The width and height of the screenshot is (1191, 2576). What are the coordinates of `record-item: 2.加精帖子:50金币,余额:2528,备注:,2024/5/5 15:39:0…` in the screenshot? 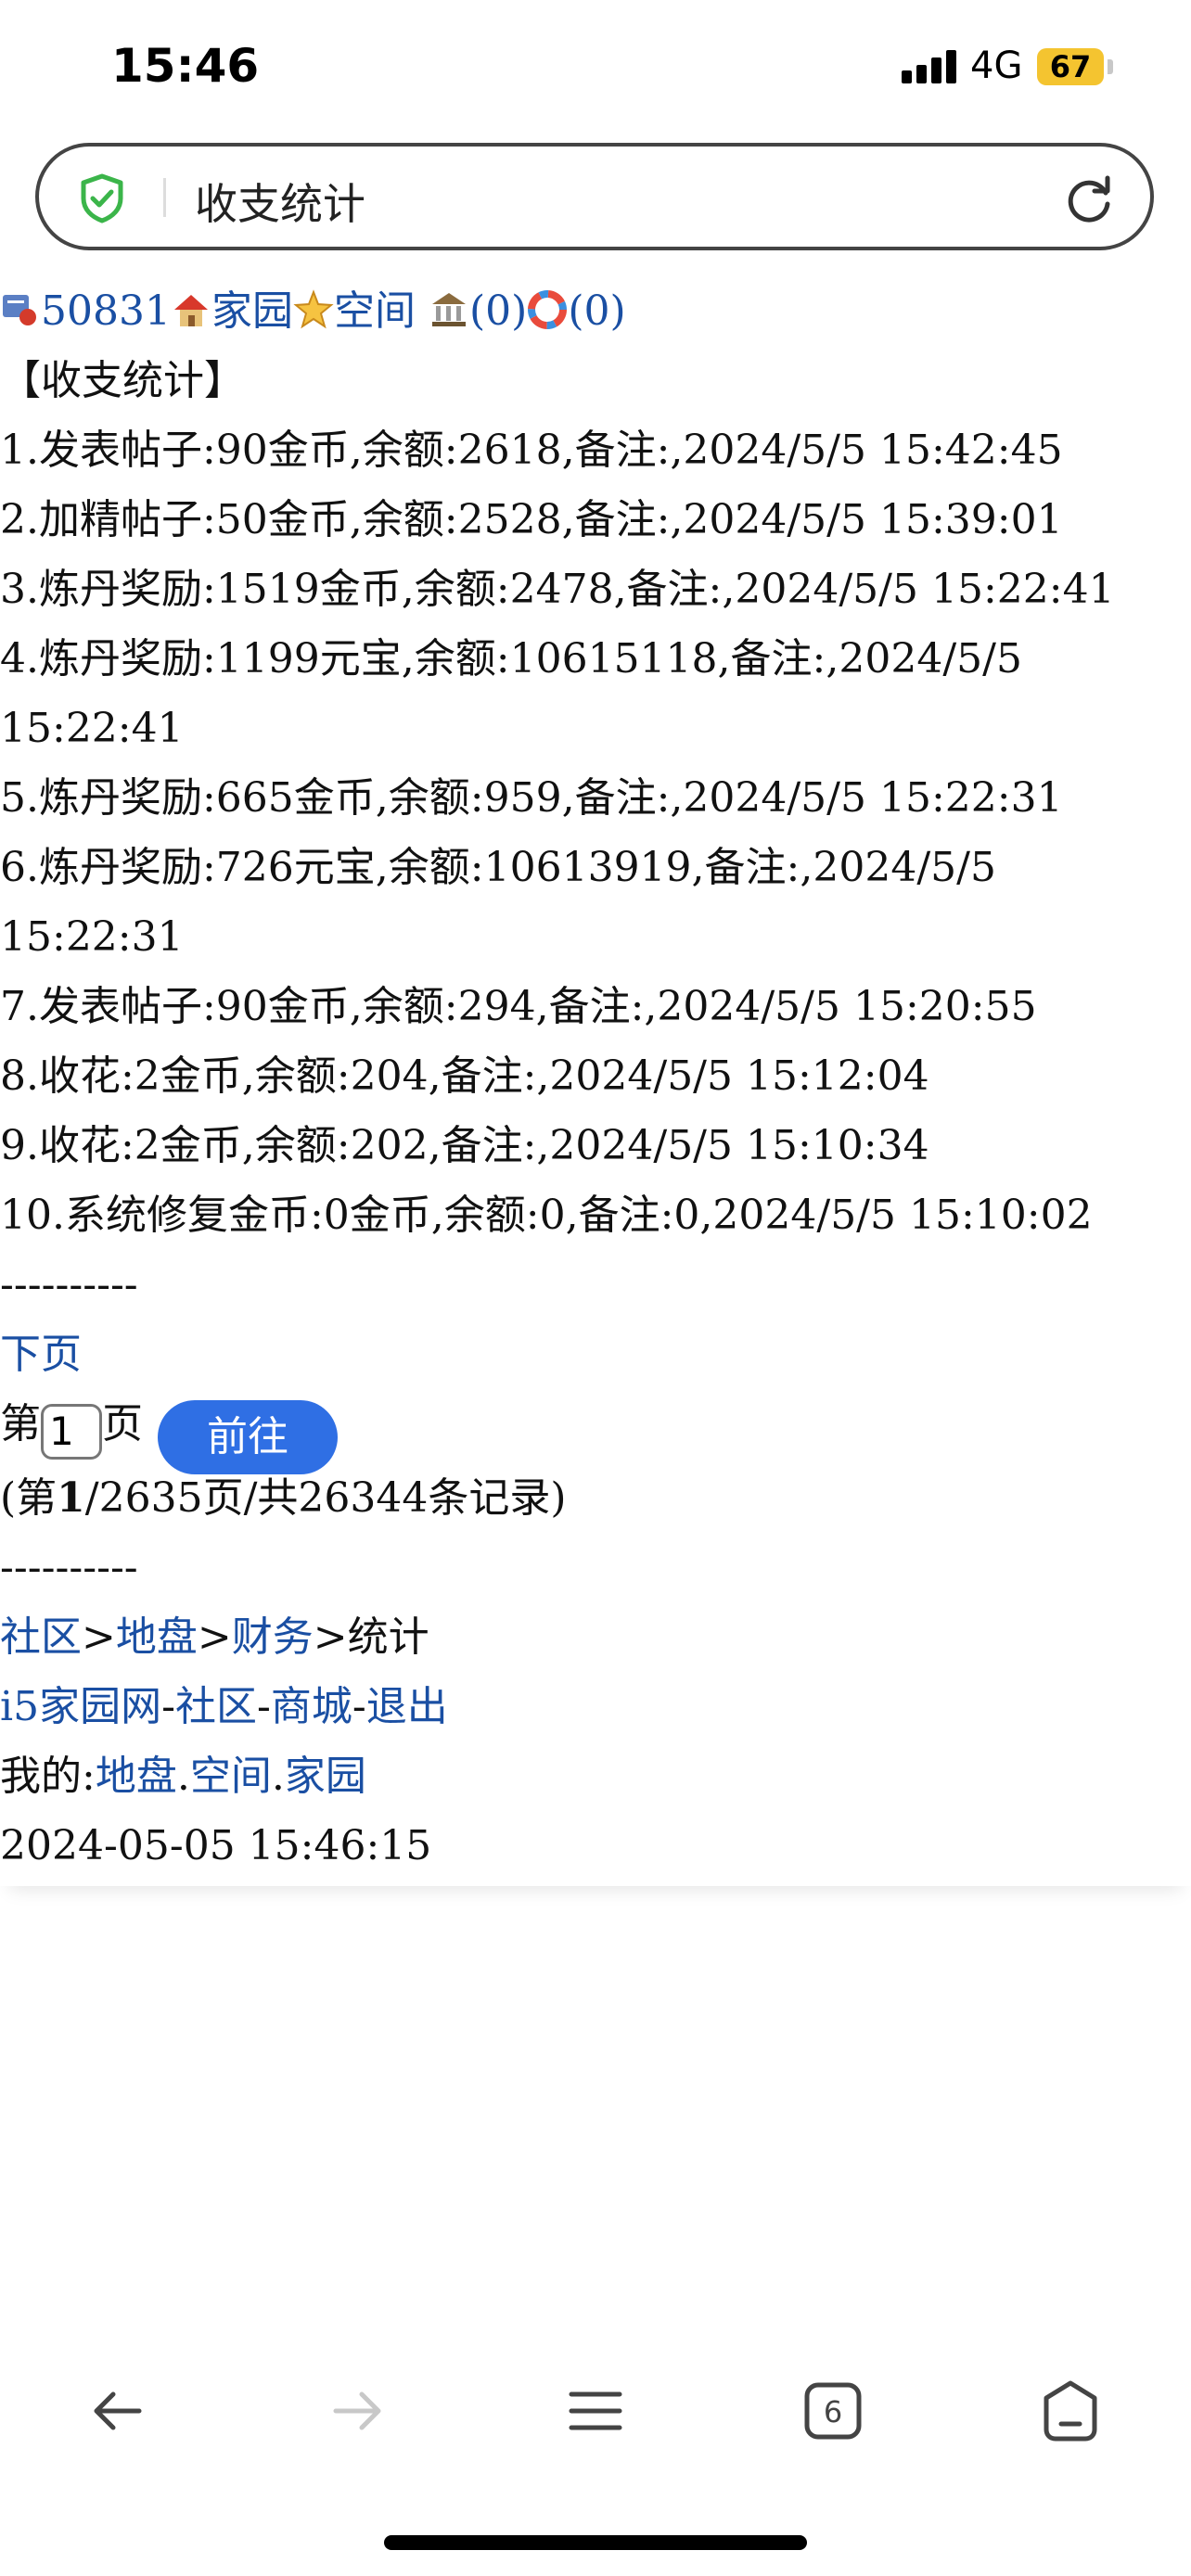 It's located at (532, 519).